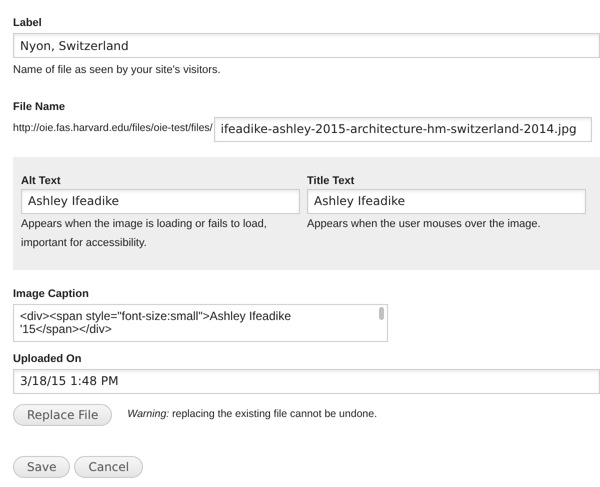 This screenshot has width=600, height=487. What do you see at coordinates (51, 294) in the screenshot?
I see `field-label: Image Caption` at bounding box center [51, 294].